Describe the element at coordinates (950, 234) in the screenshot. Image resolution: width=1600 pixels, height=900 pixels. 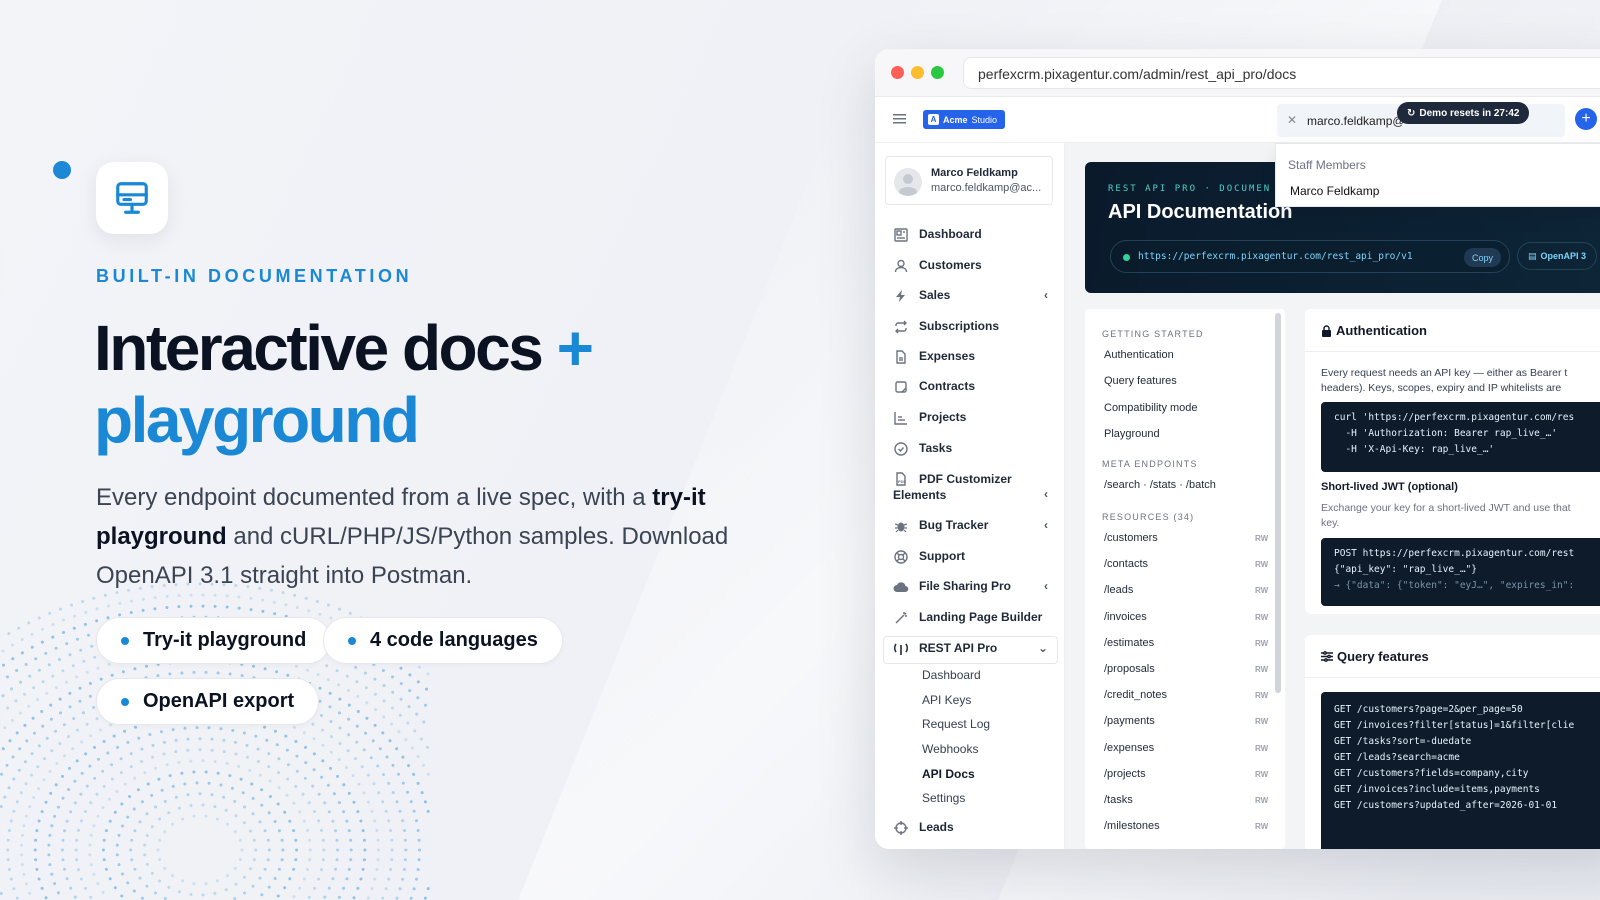
I see `sidebar-item-label: Dashboard` at that location.